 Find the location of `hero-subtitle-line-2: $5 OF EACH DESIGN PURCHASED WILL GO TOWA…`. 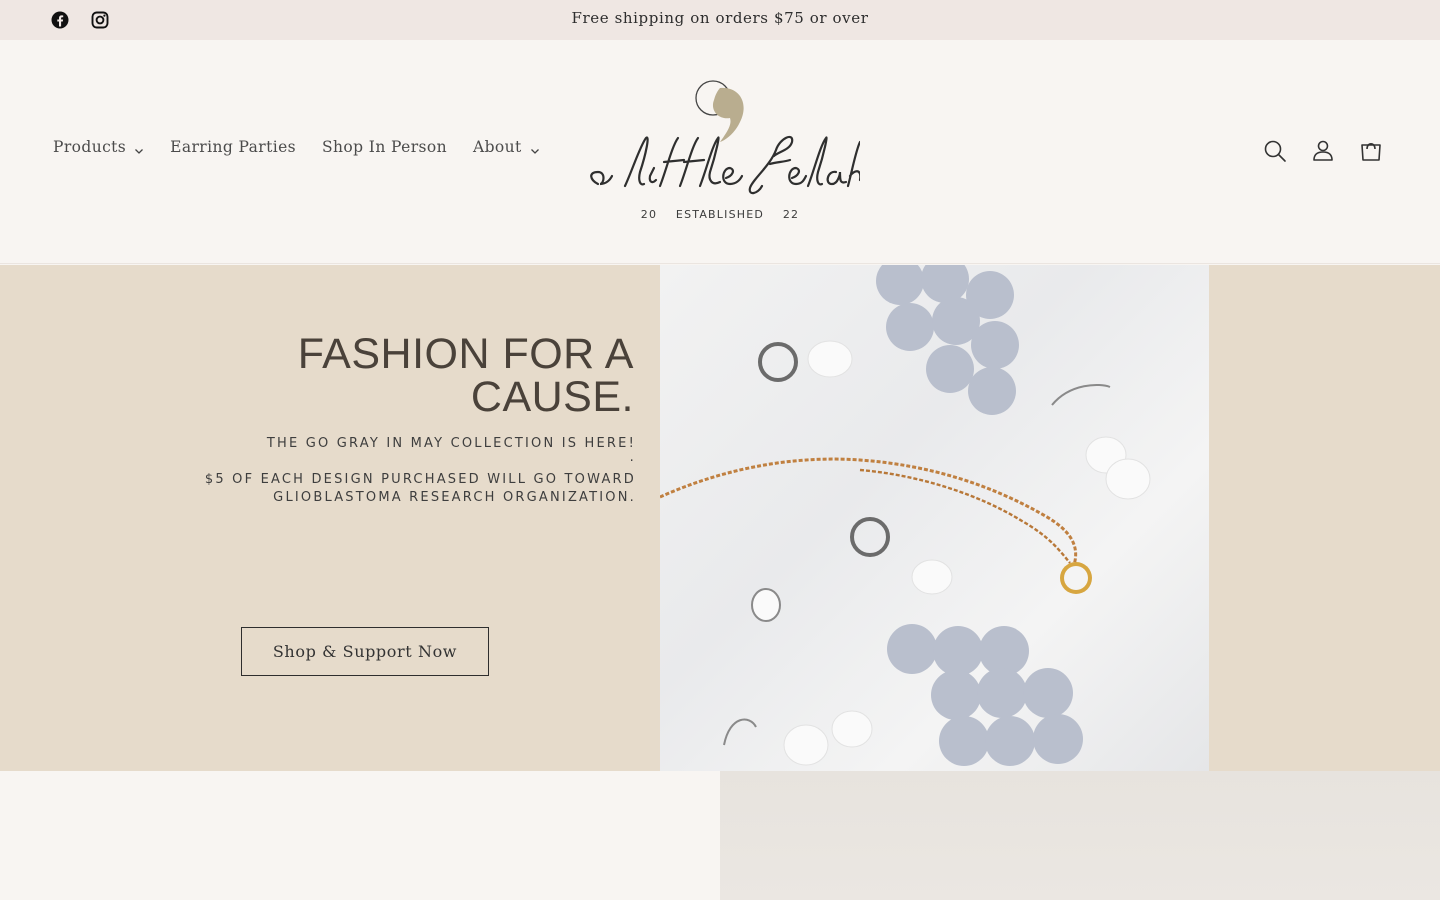

hero-subtitle-line-2: $5 OF EACH DESIGN PURCHASED WILL GO TOWA… is located at coordinates (420, 488).